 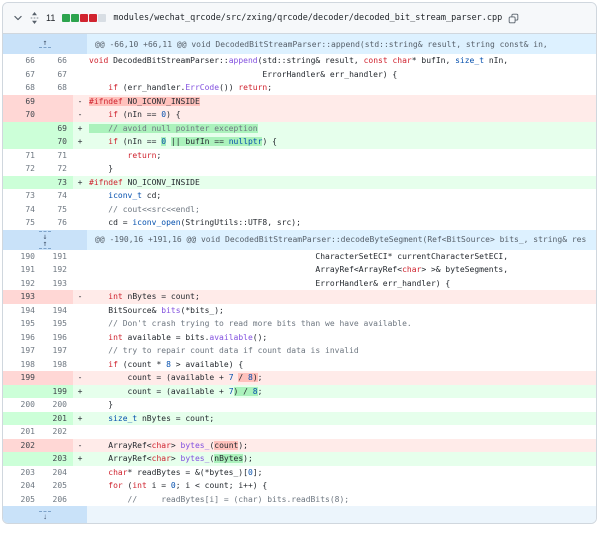 What do you see at coordinates (57, 256) in the screenshot?
I see `new-line-number: 191` at bounding box center [57, 256].